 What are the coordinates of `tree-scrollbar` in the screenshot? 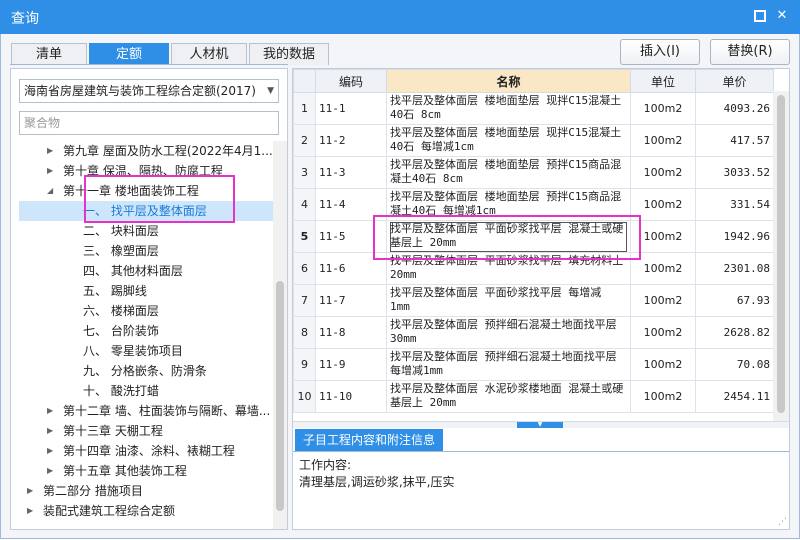 It's located at (280, 335).